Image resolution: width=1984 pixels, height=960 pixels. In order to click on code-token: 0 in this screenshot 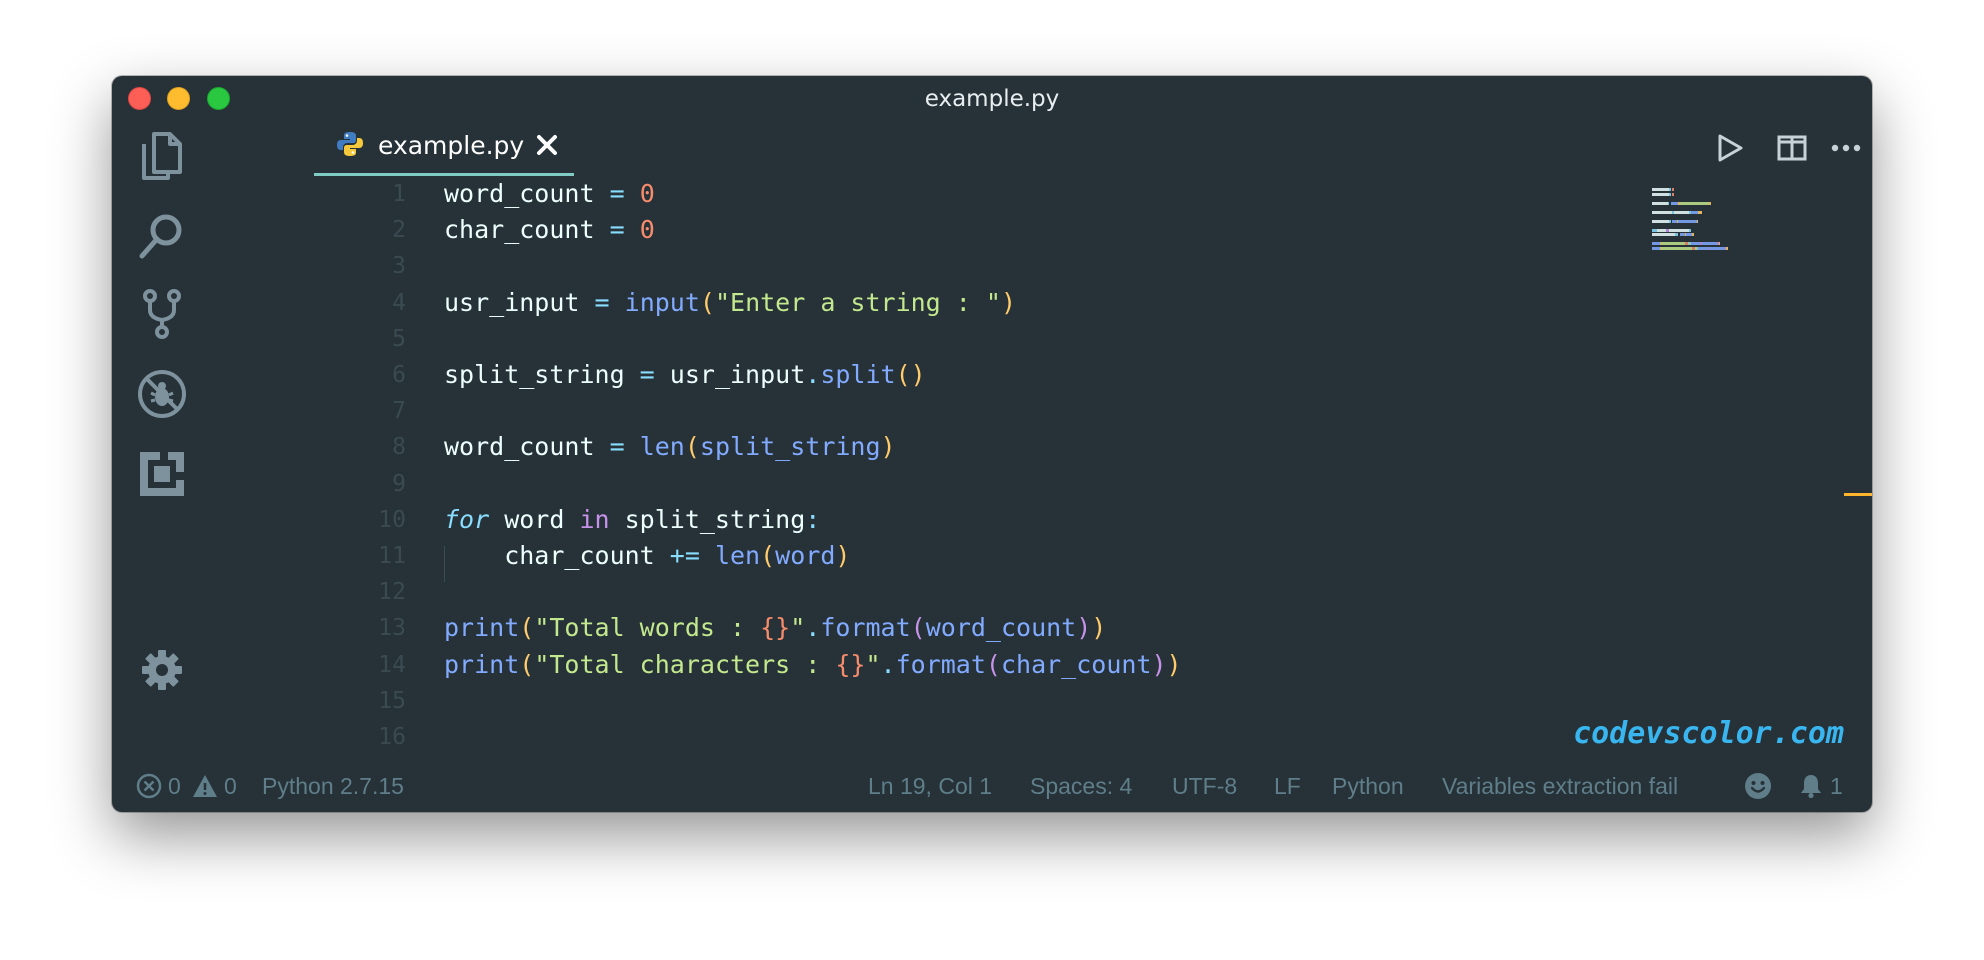, I will do `click(647, 230)`.